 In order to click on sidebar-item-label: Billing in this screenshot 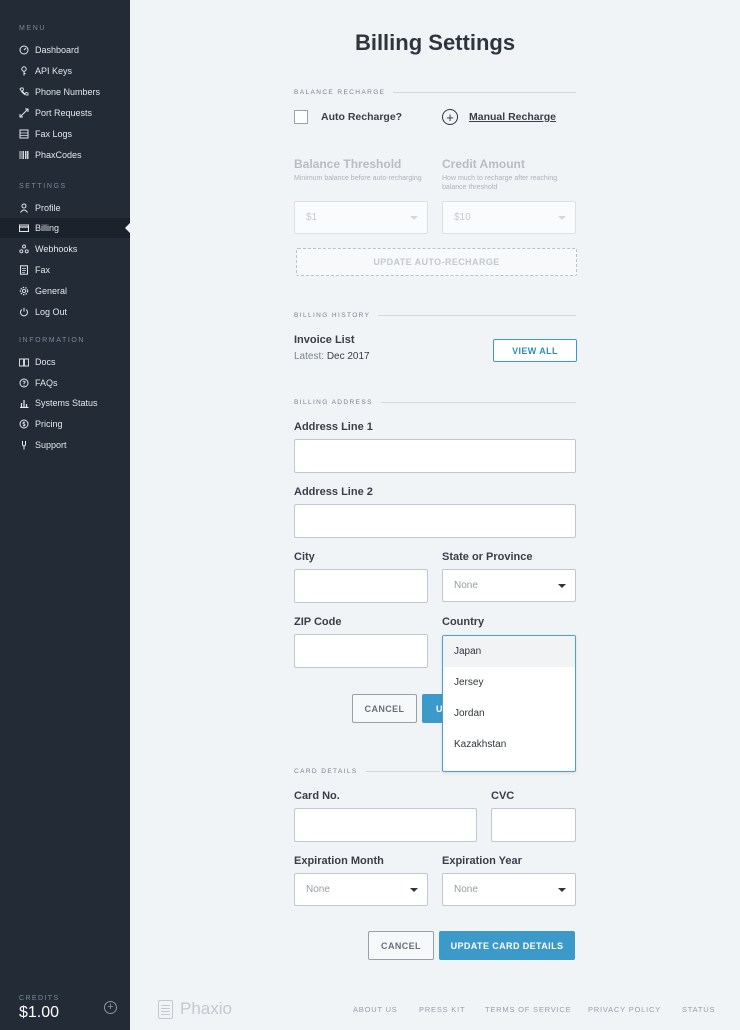, I will do `click(47, 228)`.